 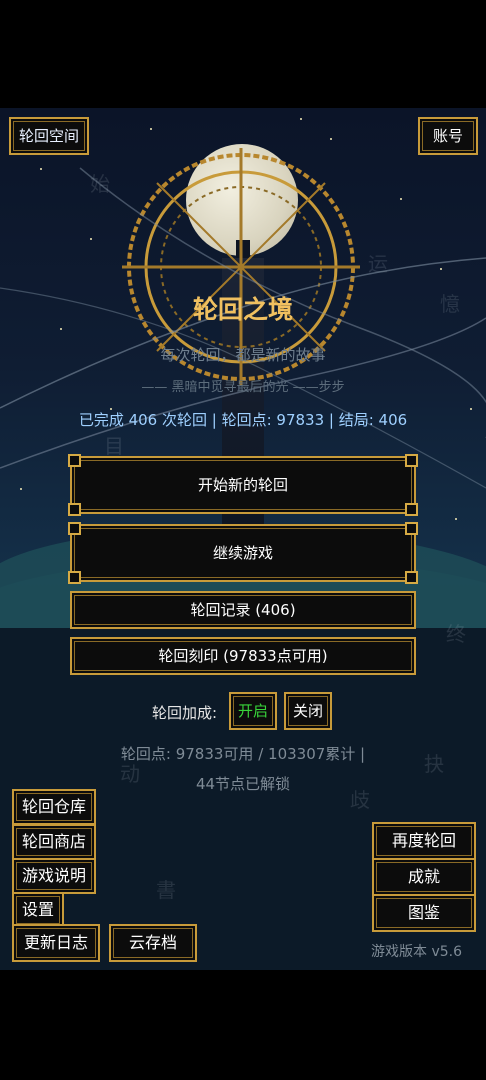 I want to click on points-summary: 轮回点: 97833可用 / 103307累计 |, so click(x=243, y=754).